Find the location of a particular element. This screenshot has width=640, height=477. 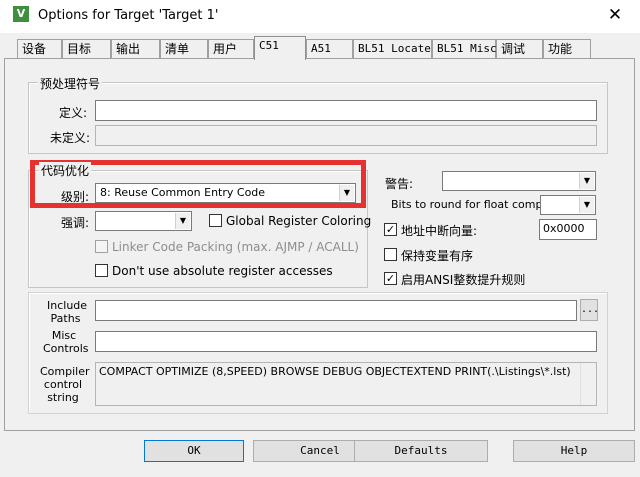

bits-round-select: ▼ is located at coordinates (568, 205).